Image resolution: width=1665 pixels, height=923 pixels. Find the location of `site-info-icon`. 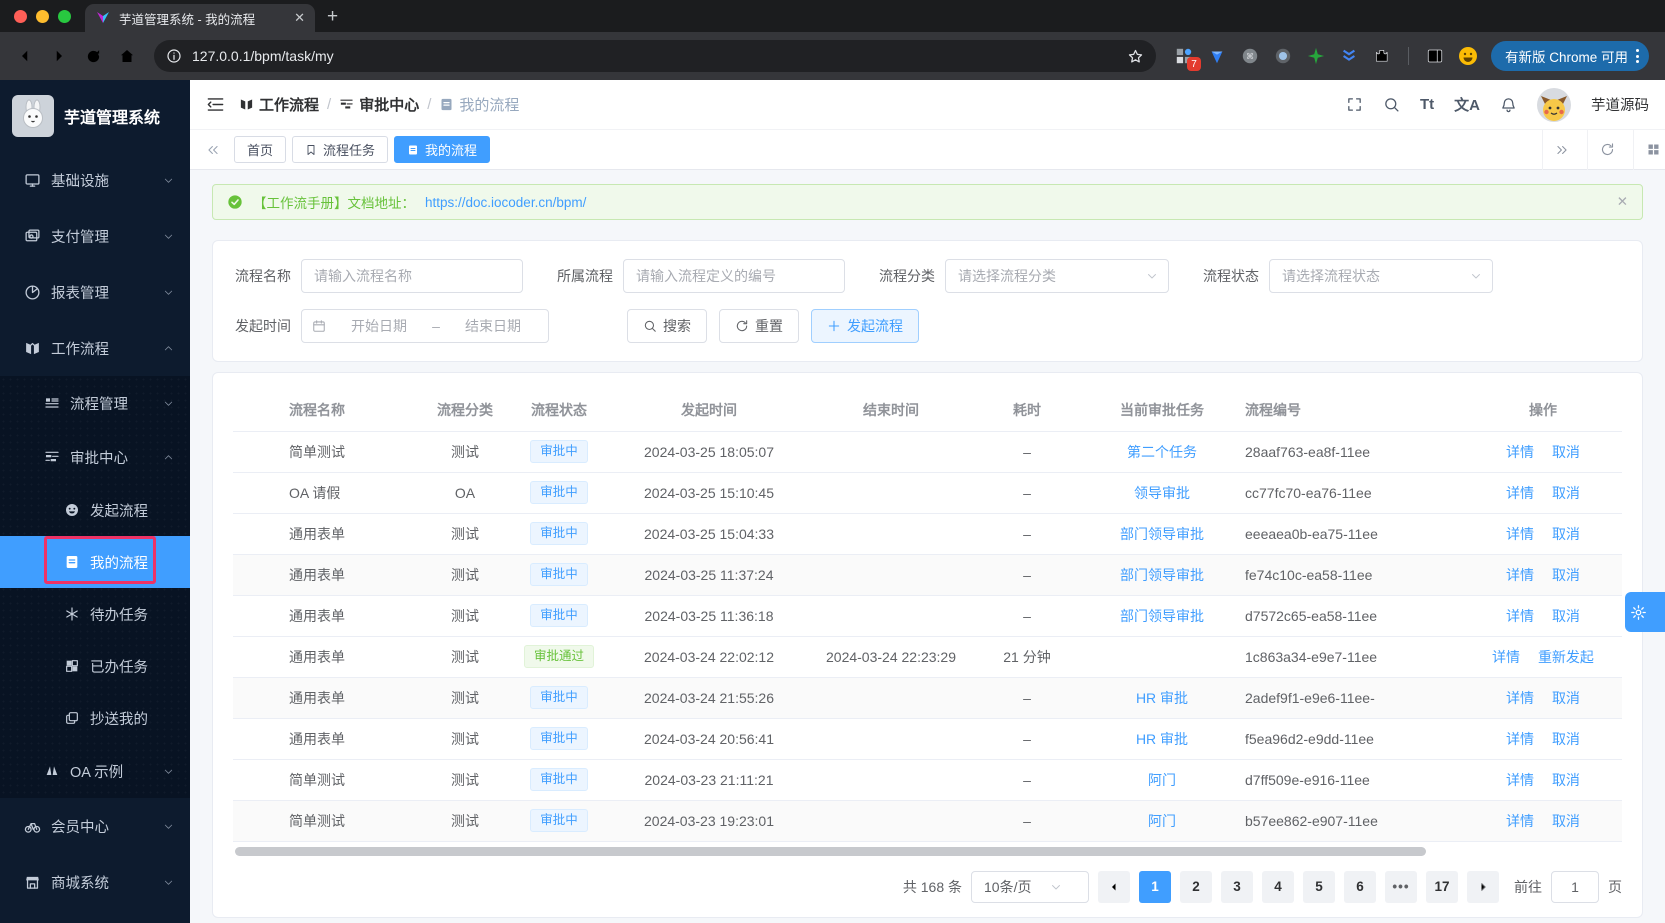

site-info-icon is located at coordinates (174, 56).